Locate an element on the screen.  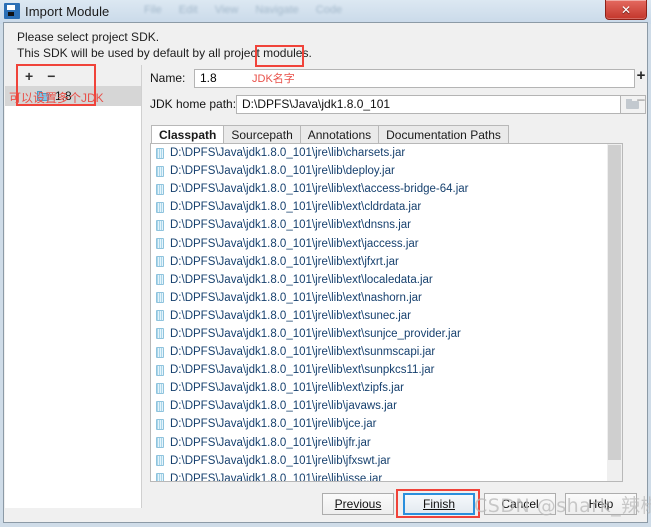
cancel-button-label: Cancel is located at coordinates (520, 504).